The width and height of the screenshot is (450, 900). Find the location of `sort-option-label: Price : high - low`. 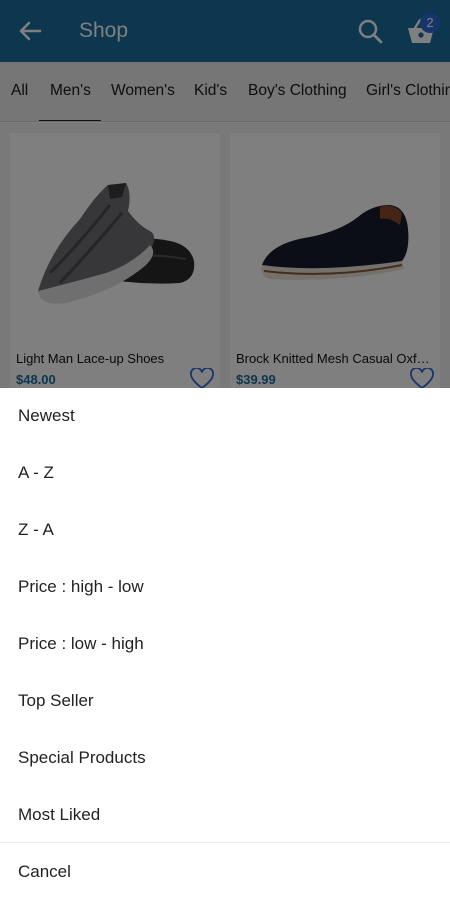

sort-option-label: Price : high - low is located at coordinates (81, 586).